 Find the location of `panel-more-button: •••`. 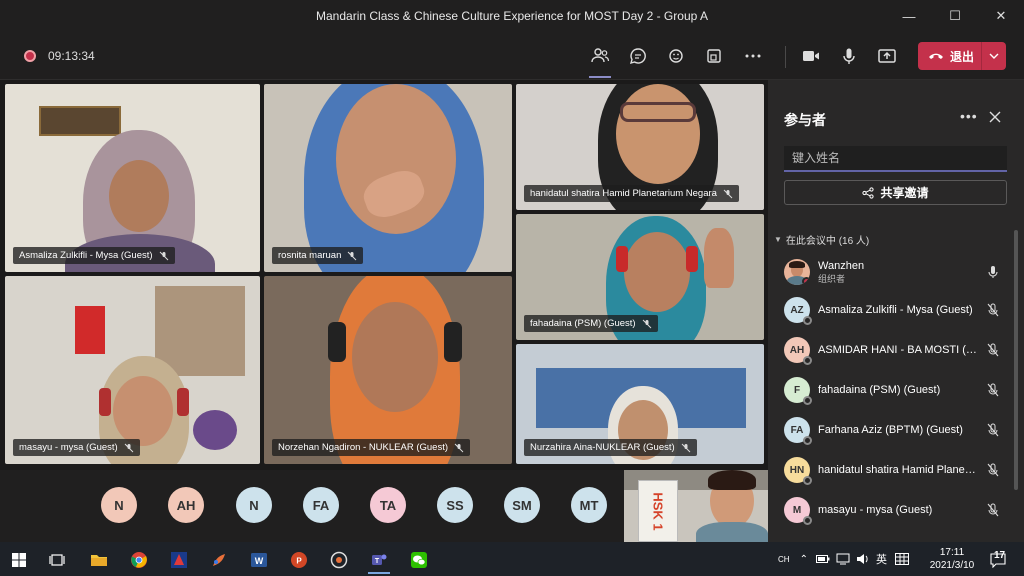

panel-more-button: ••• is located at coordinates (969, 116).